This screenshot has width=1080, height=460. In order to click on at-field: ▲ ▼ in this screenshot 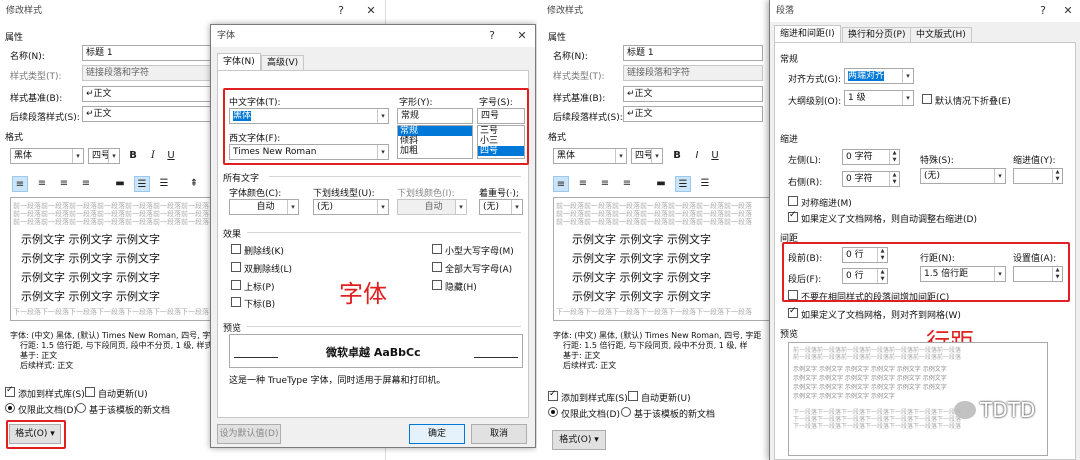, I will do `click(1038, 274)`.